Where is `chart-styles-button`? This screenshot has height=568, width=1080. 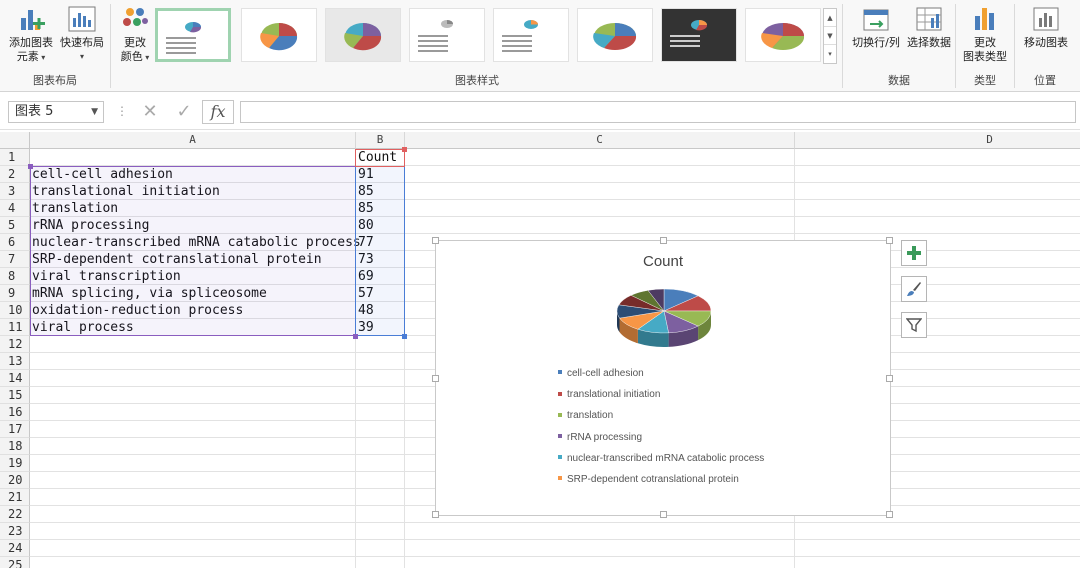
chart-styles-button is located at coordinates (914, 289).